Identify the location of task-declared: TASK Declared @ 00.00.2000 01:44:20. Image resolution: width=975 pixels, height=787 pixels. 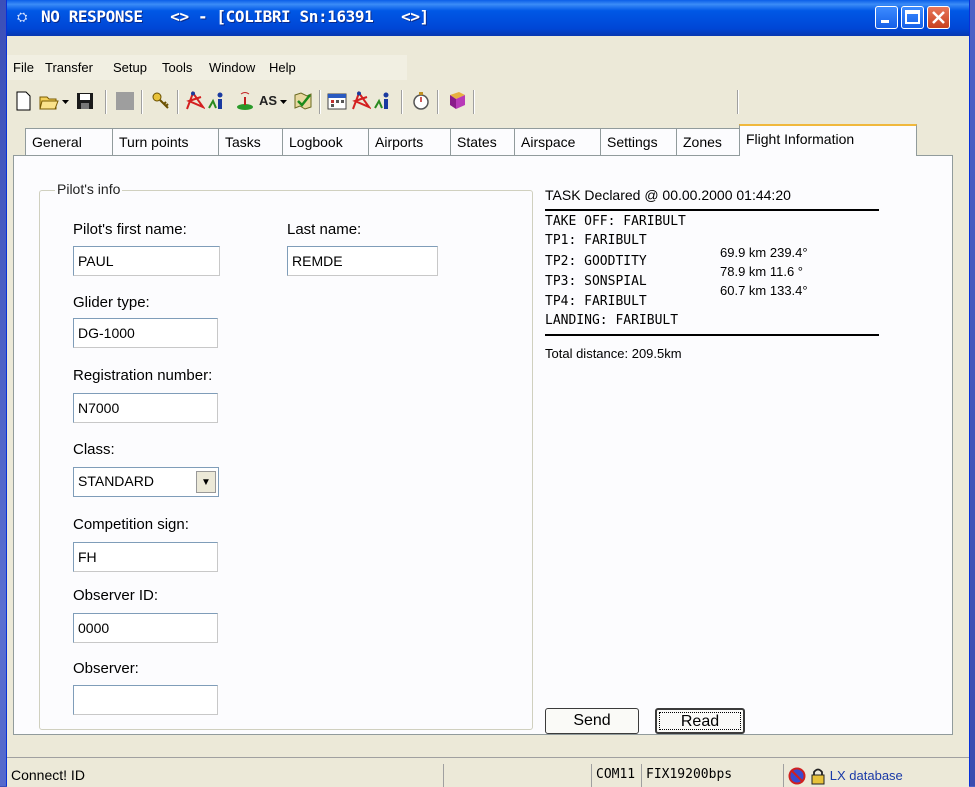
(668, 195).